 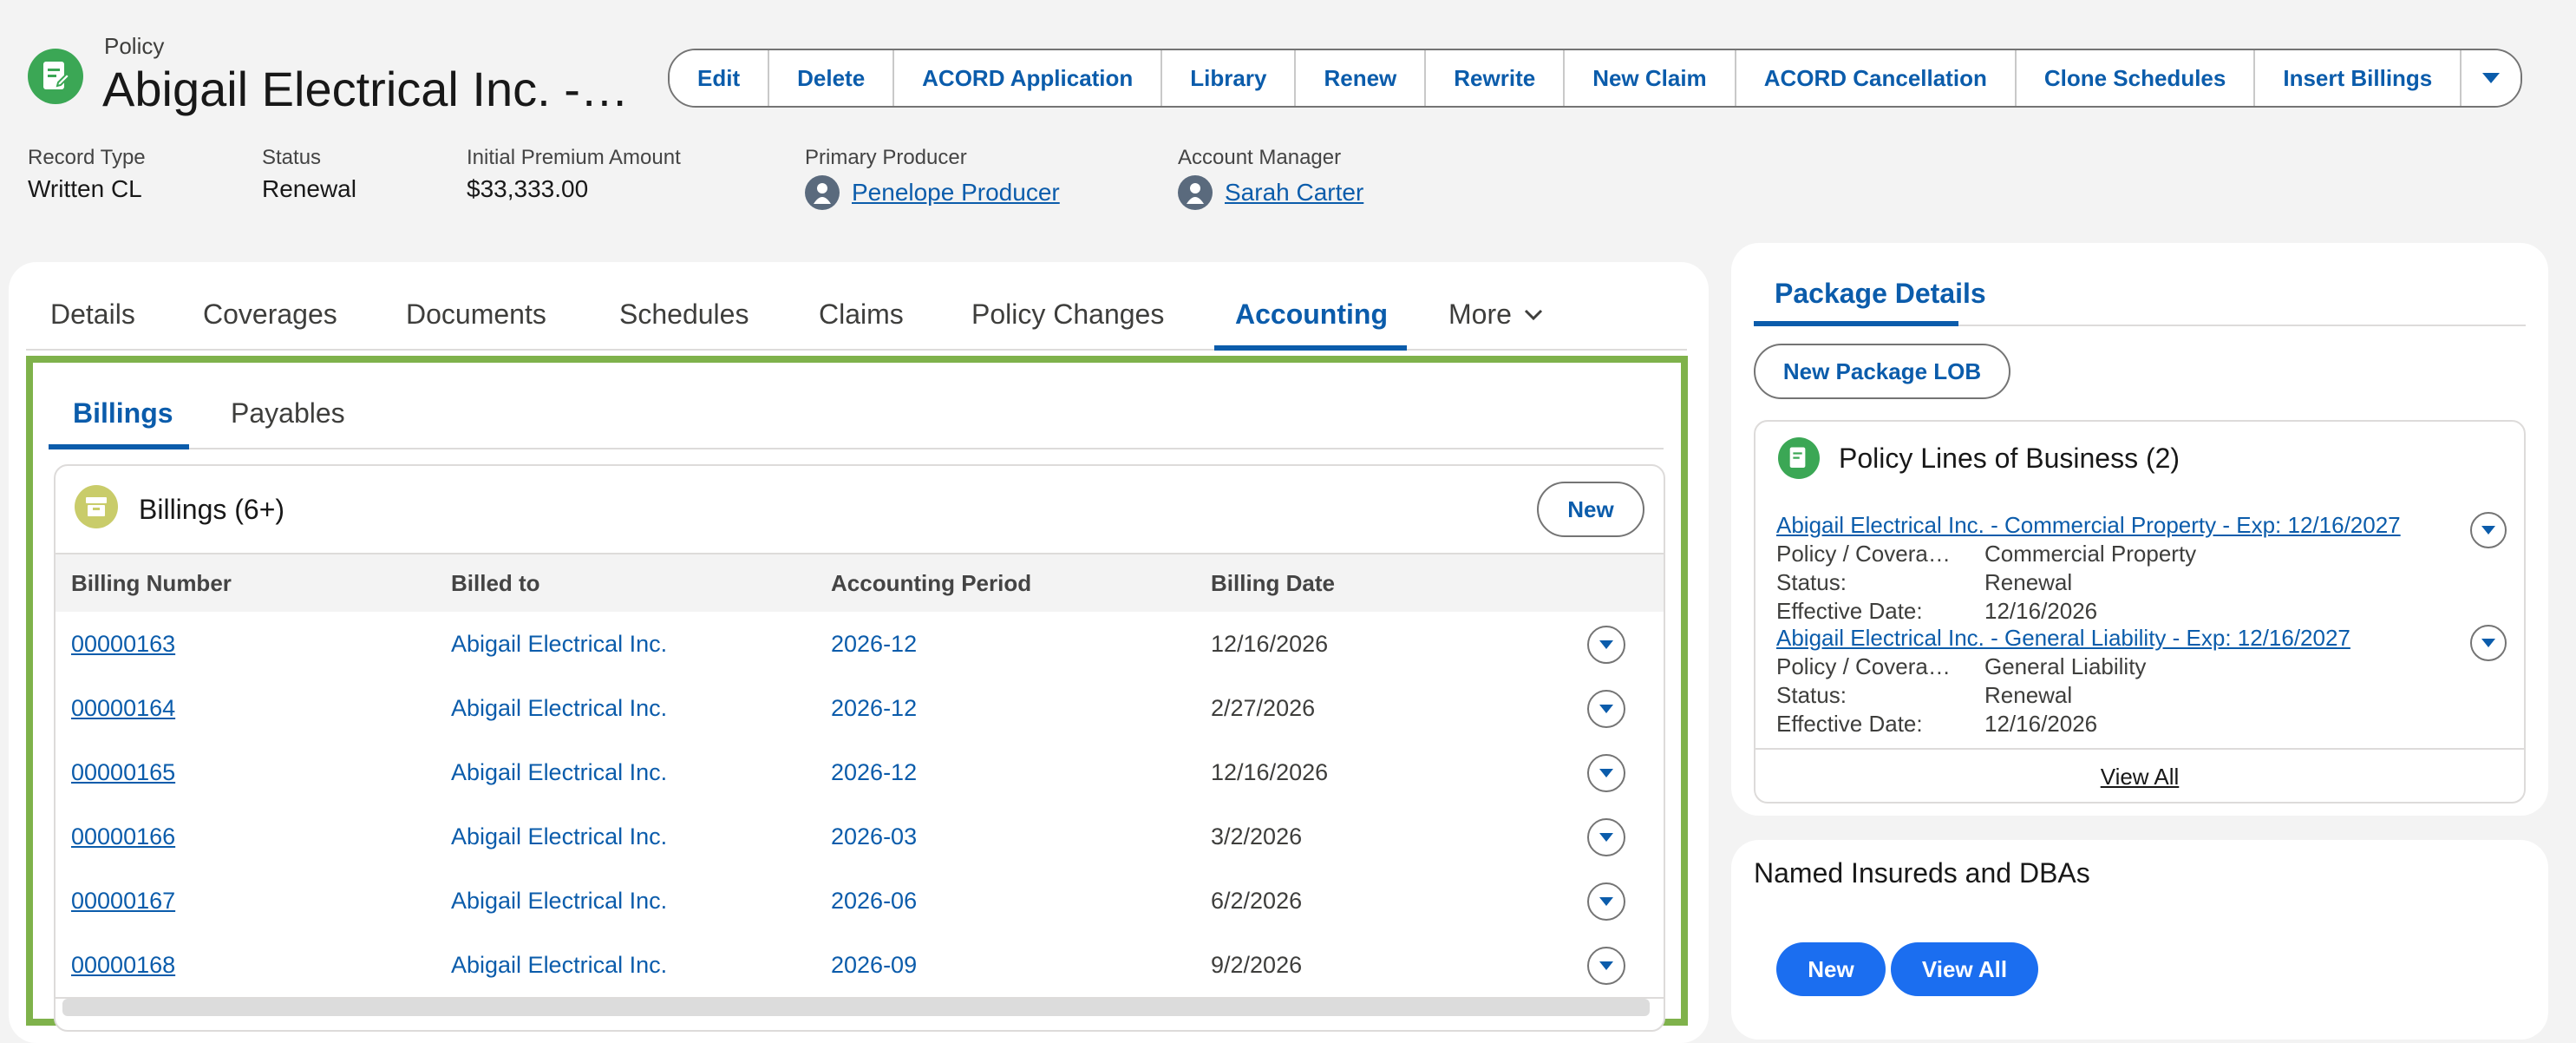 I want to click on tab-more: More, so click(x=1495, y=315).